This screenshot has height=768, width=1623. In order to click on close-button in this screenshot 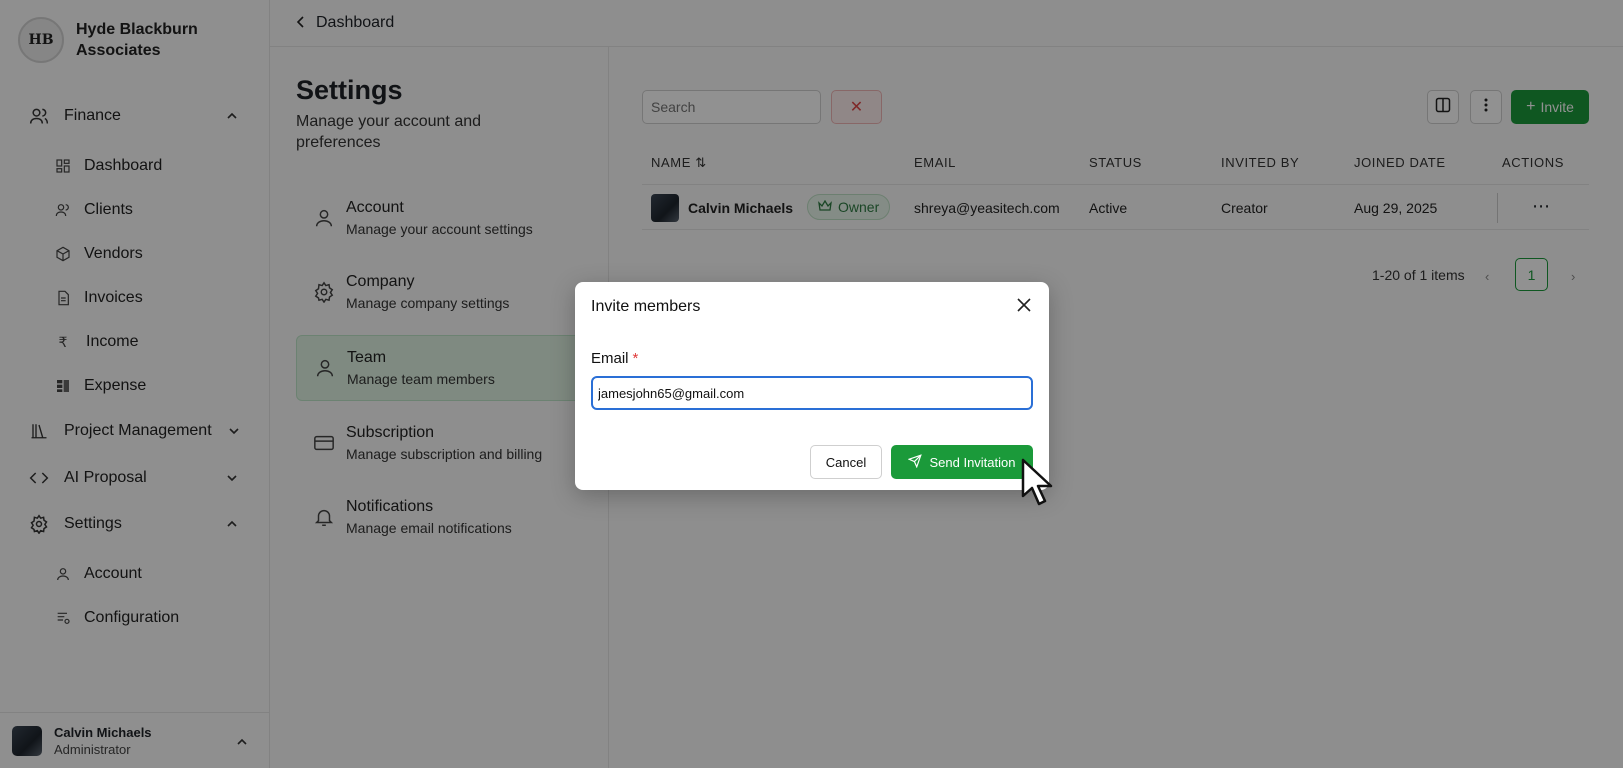, I will do `click(1024, 307)`.